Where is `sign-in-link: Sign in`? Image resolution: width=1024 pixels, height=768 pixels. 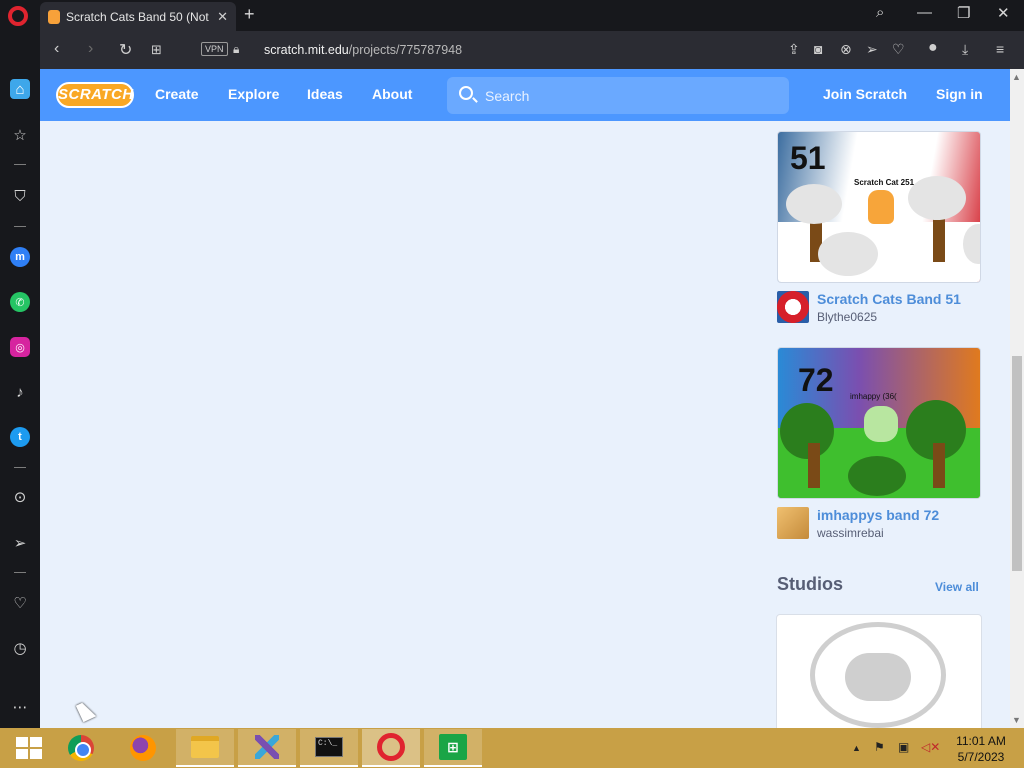 sign-in-link: Sign in is located at coordinates (959, 94).